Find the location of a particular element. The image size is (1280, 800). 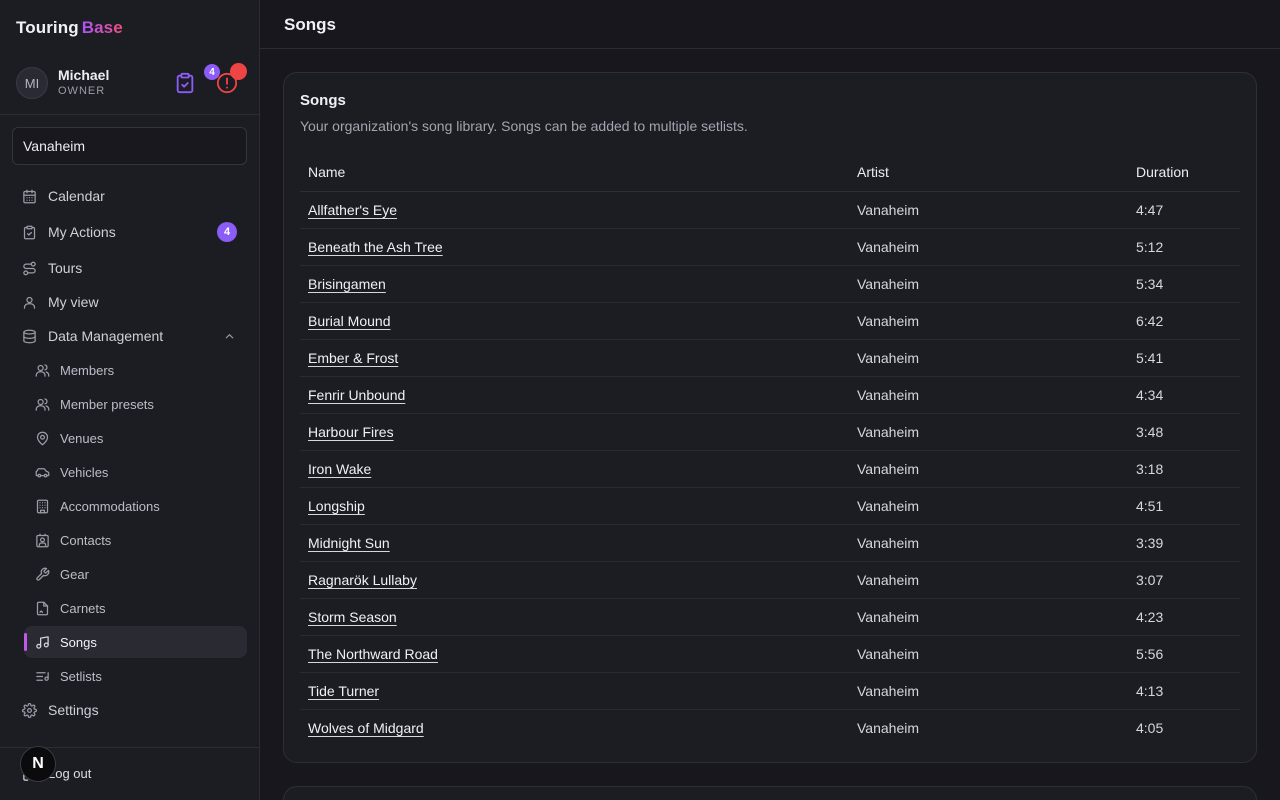

sidebar-item-tours: Tours is located at coordinates (129, 268).